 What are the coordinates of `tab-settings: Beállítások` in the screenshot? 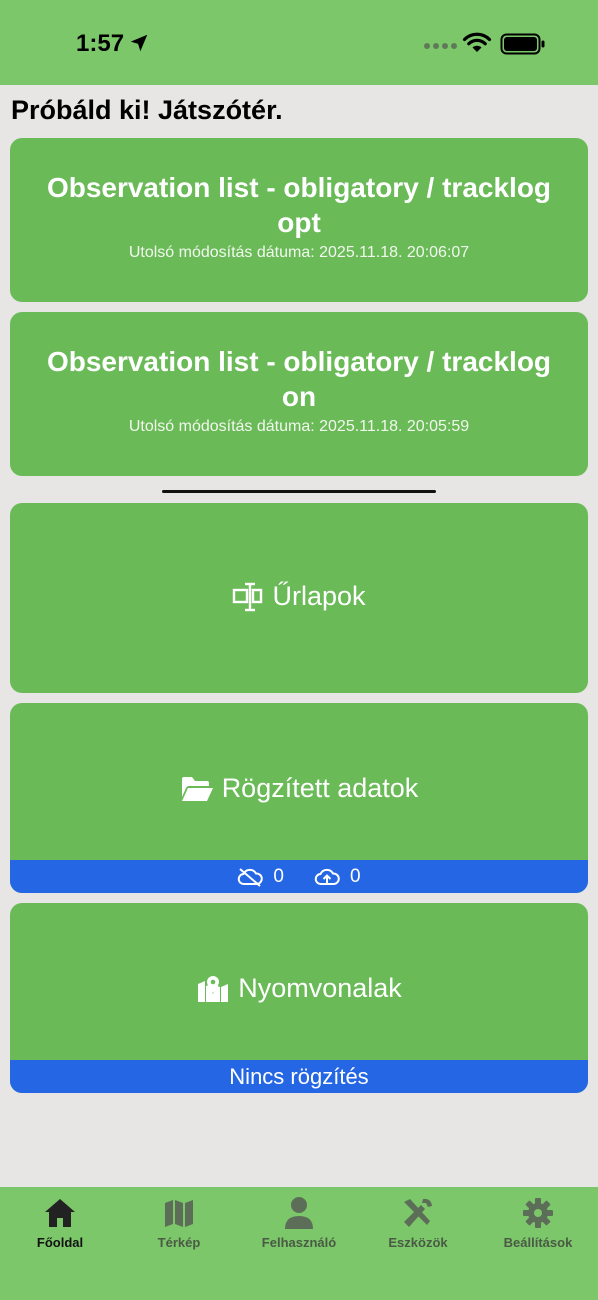 It's located at (538, 1222).